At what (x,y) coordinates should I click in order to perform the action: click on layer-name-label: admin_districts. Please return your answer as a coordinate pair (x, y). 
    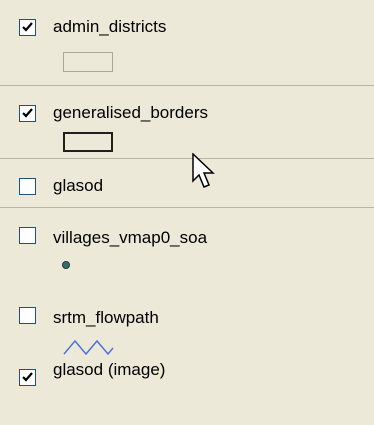
    Looking at the image, I should click on (109, 27).